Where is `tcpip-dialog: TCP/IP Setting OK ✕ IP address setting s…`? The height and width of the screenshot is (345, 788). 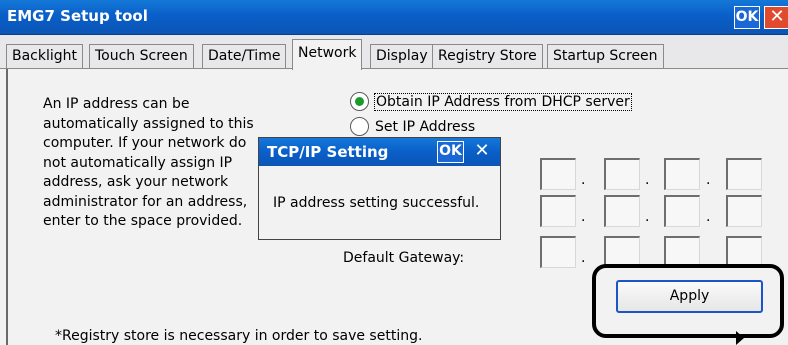
tcpip-dialog: TCP/IP Setting OK ✕ IP address setting s… is located at coordinates (379, 188).